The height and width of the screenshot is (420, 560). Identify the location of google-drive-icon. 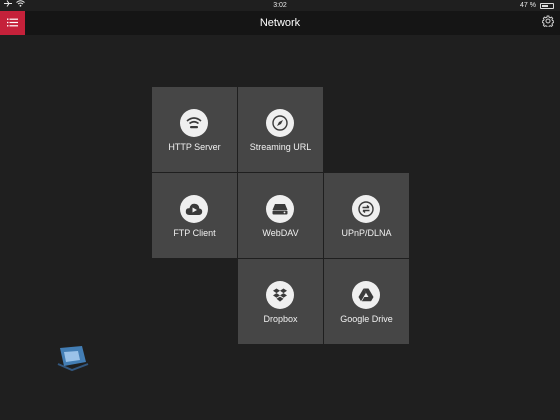
(366, 295).